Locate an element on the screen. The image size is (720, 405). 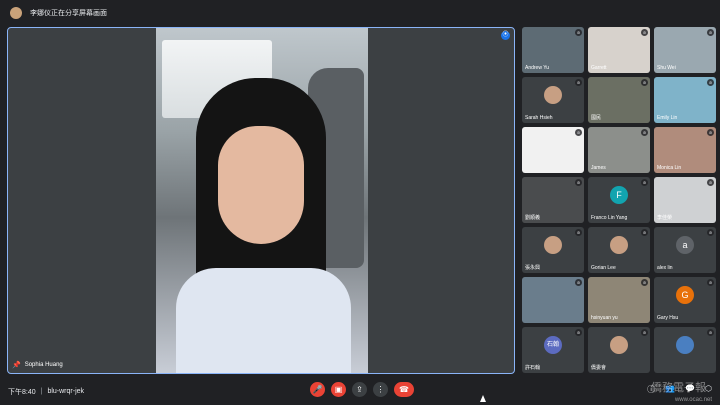
logo-icon is located at coordinates (685, 345).